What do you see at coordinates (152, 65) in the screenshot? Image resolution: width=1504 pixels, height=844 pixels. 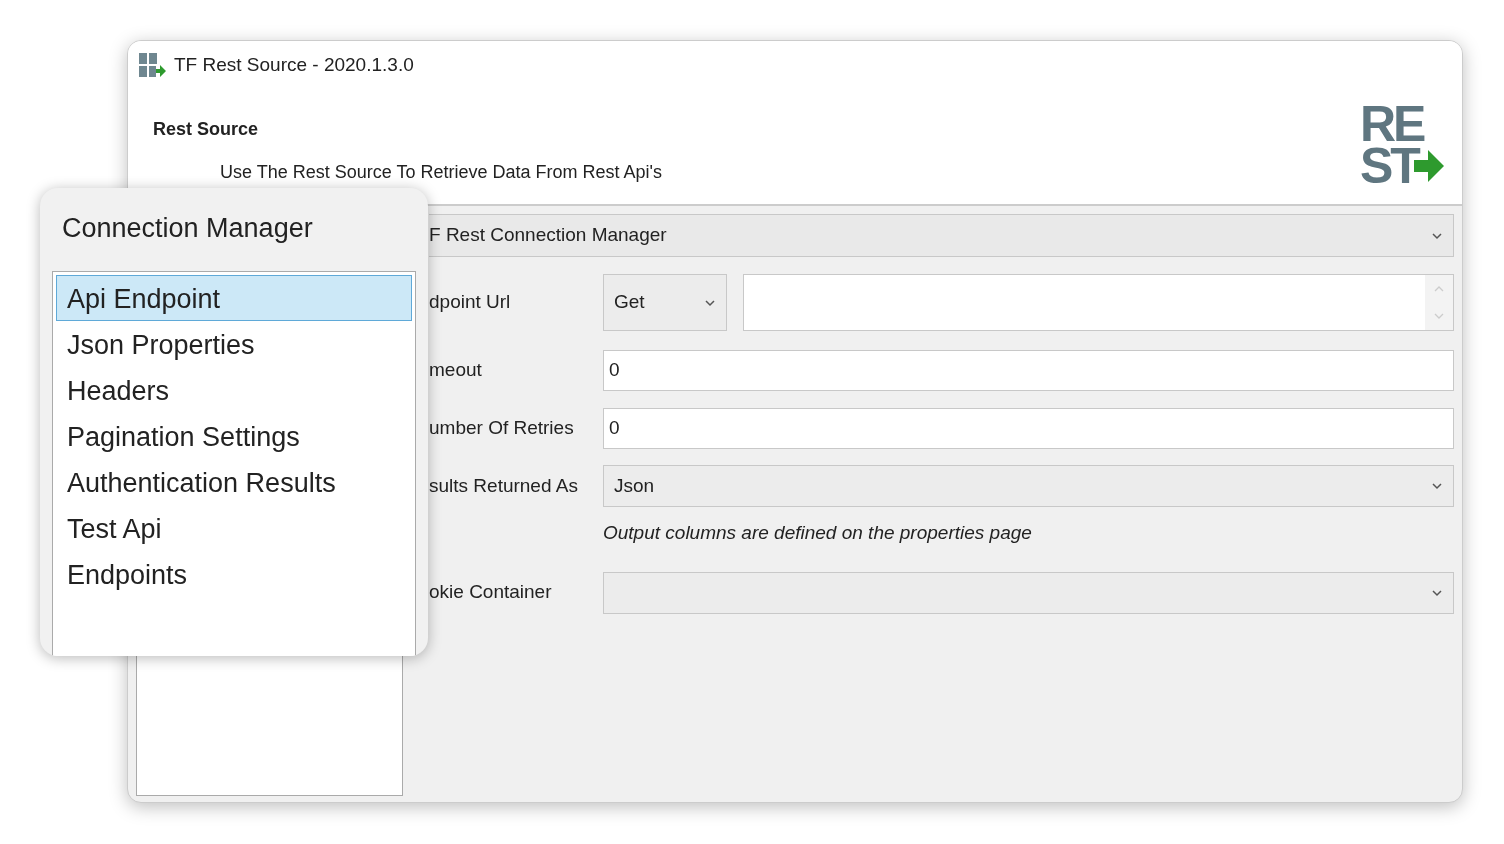 I see `app-icon` at bounding box center [152, 65].